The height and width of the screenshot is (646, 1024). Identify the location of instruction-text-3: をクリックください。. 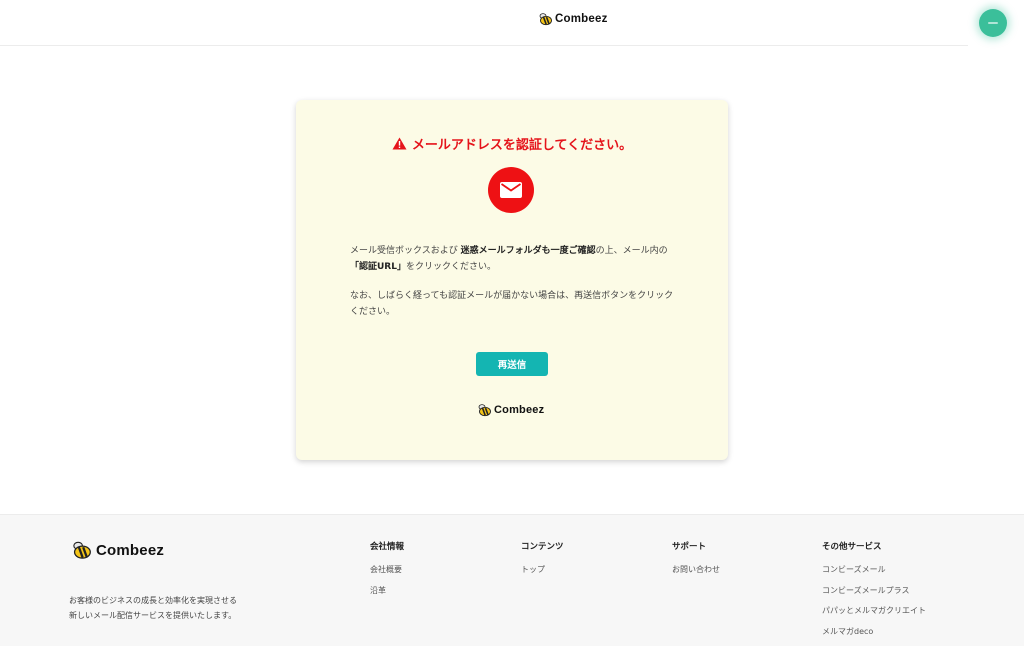
(450, 266).